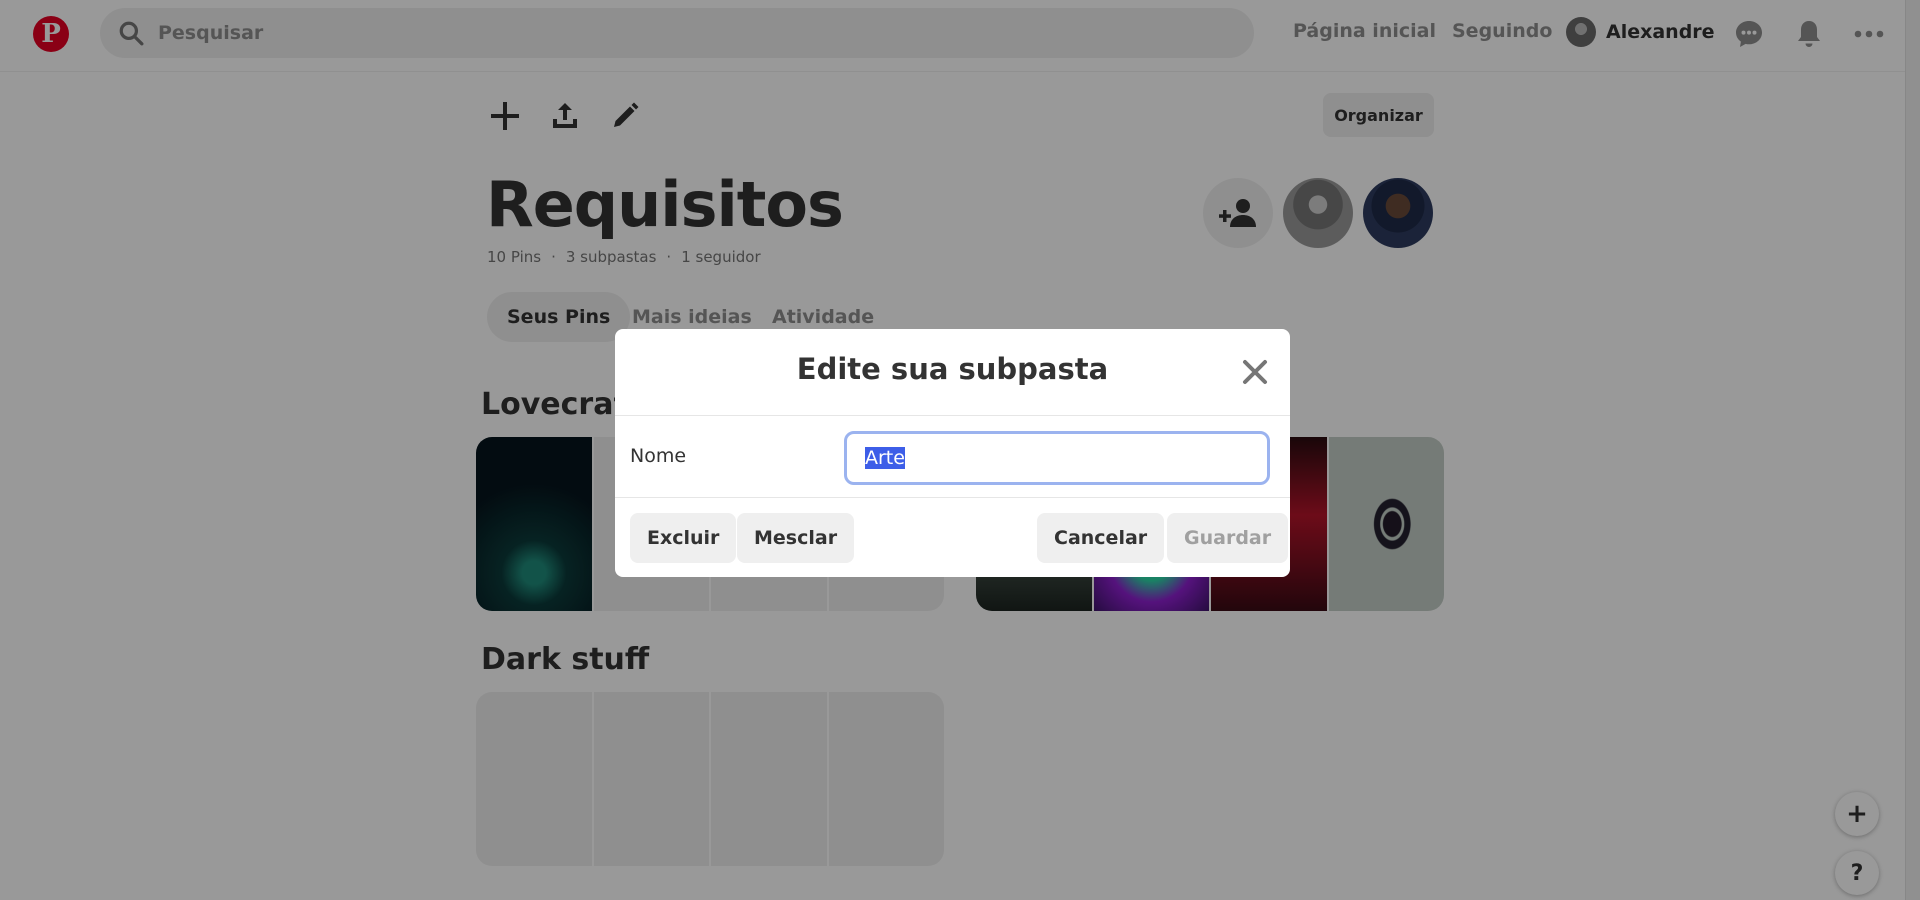  I want to click on name-field: Arte, so click(1057, 458).